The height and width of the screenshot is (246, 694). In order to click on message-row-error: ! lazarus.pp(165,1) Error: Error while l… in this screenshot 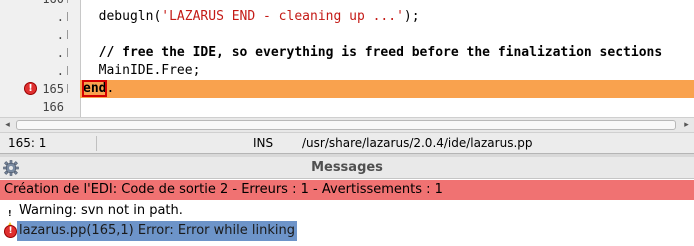, I will do `click(347, 231)`.